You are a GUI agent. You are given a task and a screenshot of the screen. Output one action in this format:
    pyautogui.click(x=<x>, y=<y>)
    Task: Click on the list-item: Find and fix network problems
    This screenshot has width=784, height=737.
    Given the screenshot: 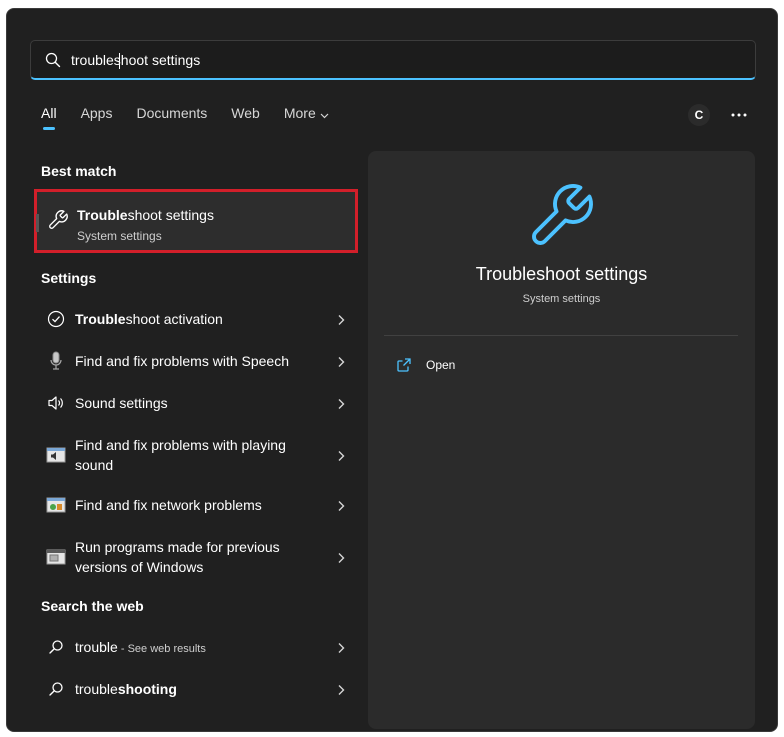 What is the action you would take?
    pyautogui.click(x=196, y=505)
    